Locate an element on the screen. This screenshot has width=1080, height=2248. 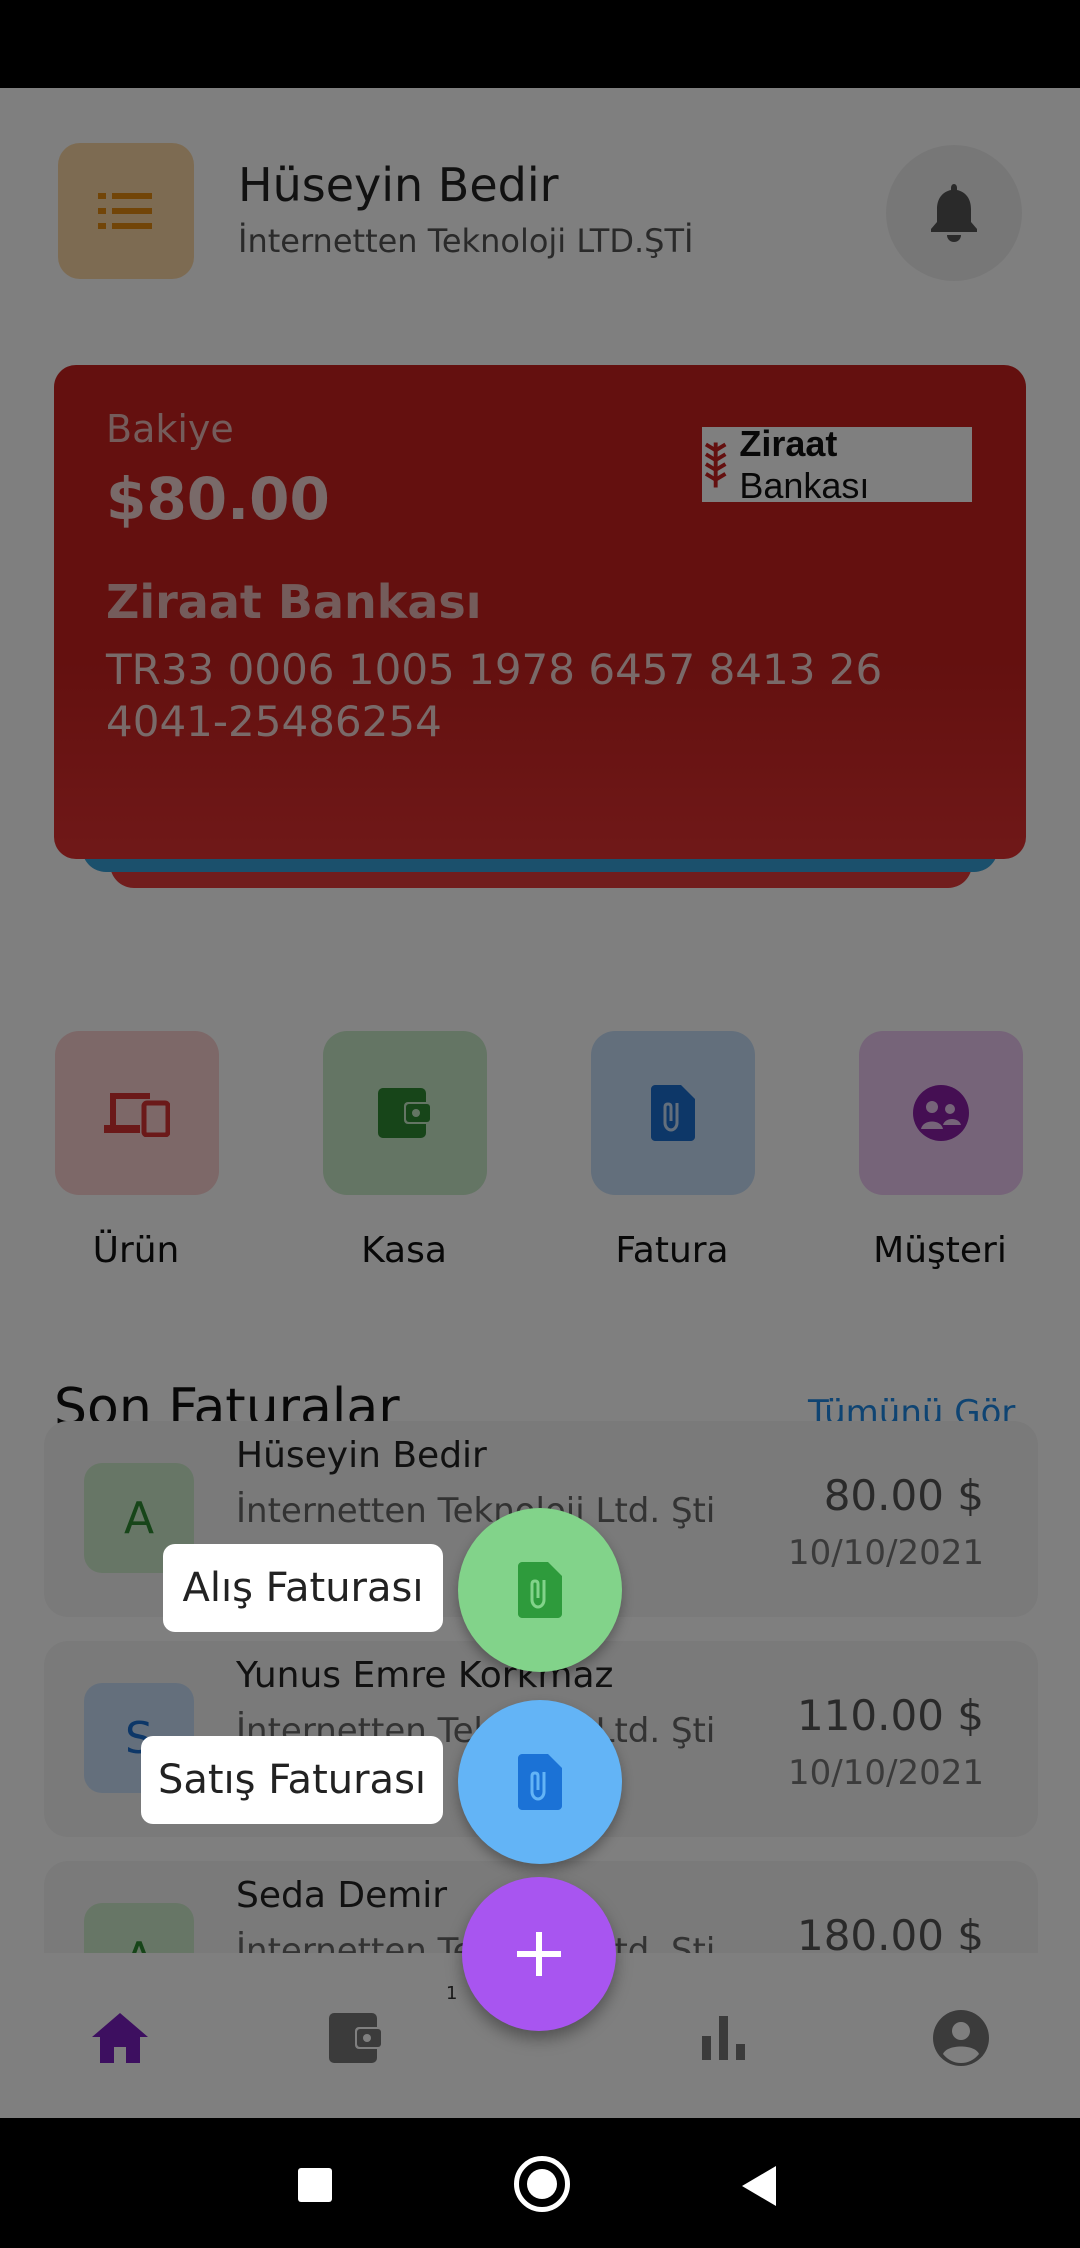
back-button is located at coordinates (759, 2186).